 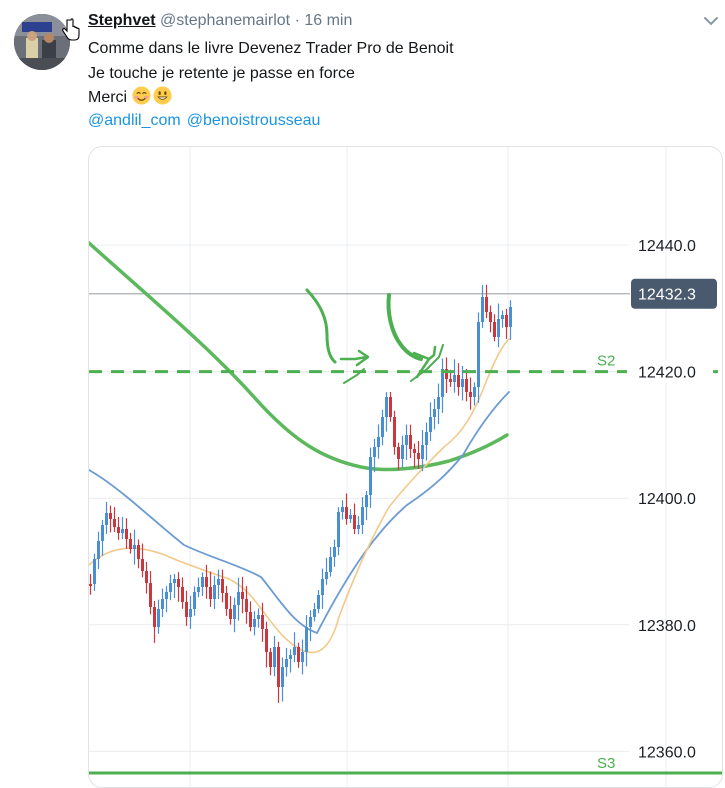 What do you see at coordinates (404, 327) in the screenshot?
I see `arrow-2-stroke` at bounding box center [404, 327].